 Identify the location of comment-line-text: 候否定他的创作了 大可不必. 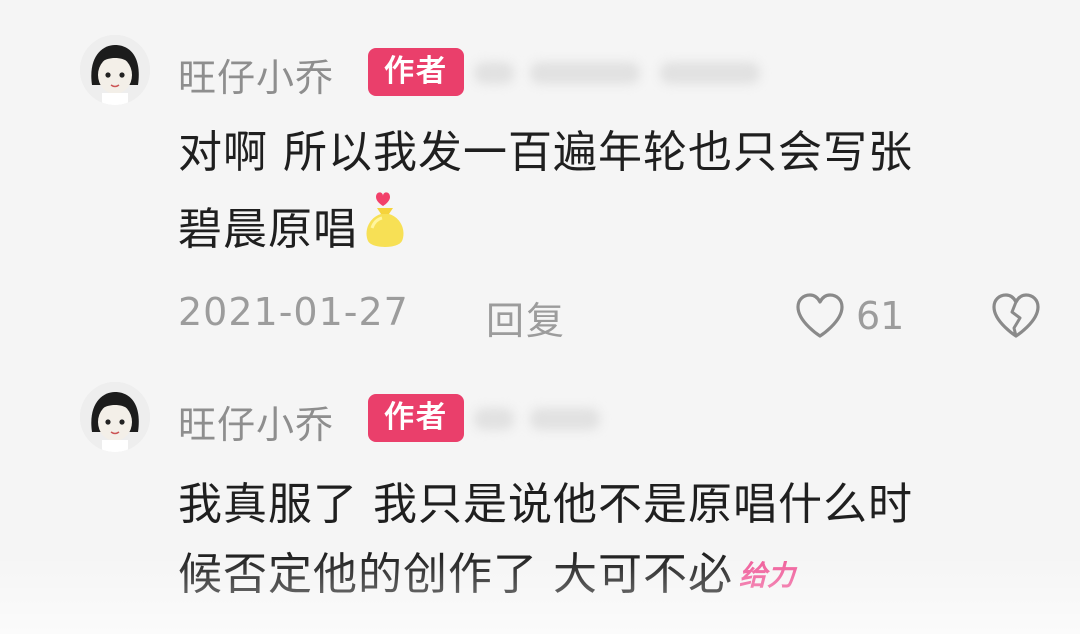
(455, 574).